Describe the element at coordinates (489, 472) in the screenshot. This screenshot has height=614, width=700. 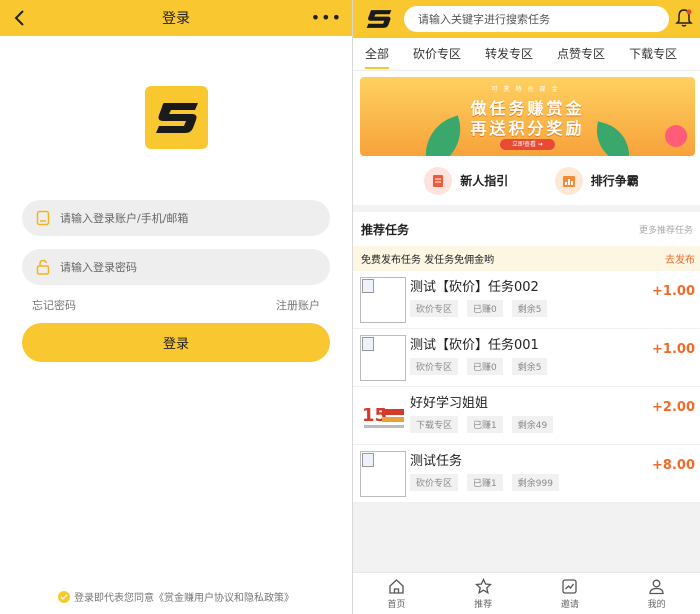
I see `task-info: 测试任务 砍价专区 已赚1 剩余999` at that location.